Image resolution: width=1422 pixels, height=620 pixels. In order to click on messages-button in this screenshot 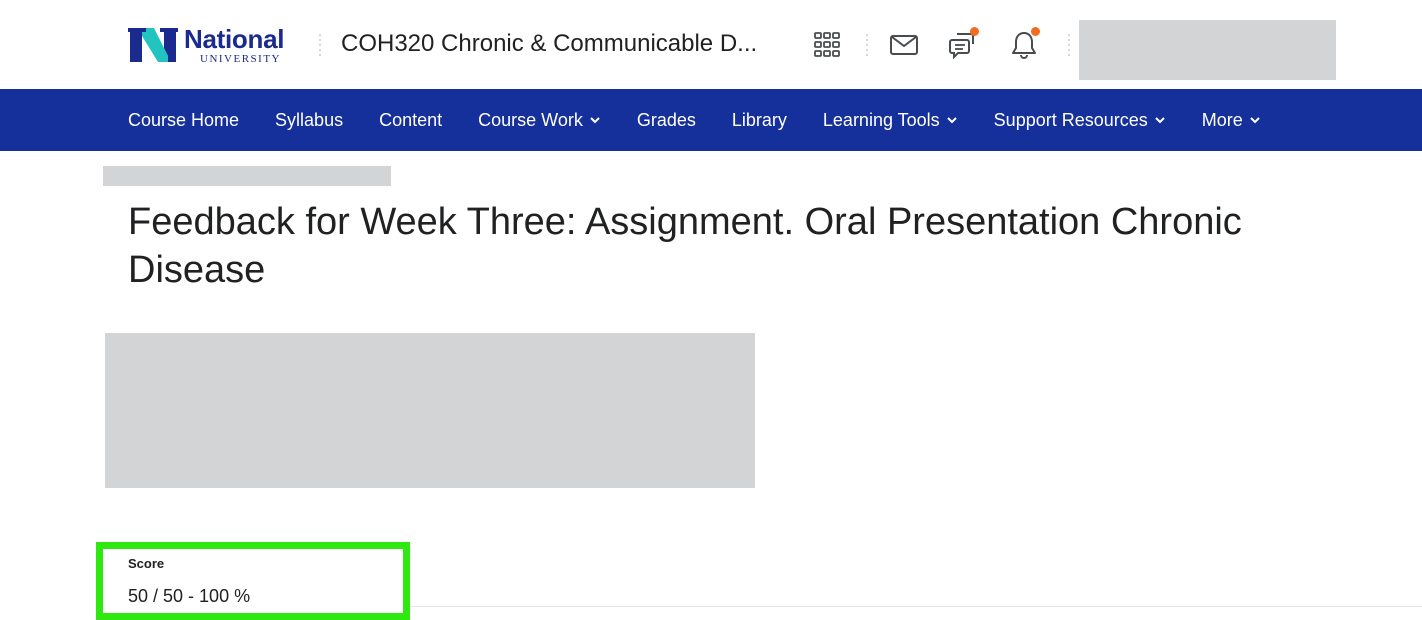, I will do `click(963, 45)`.